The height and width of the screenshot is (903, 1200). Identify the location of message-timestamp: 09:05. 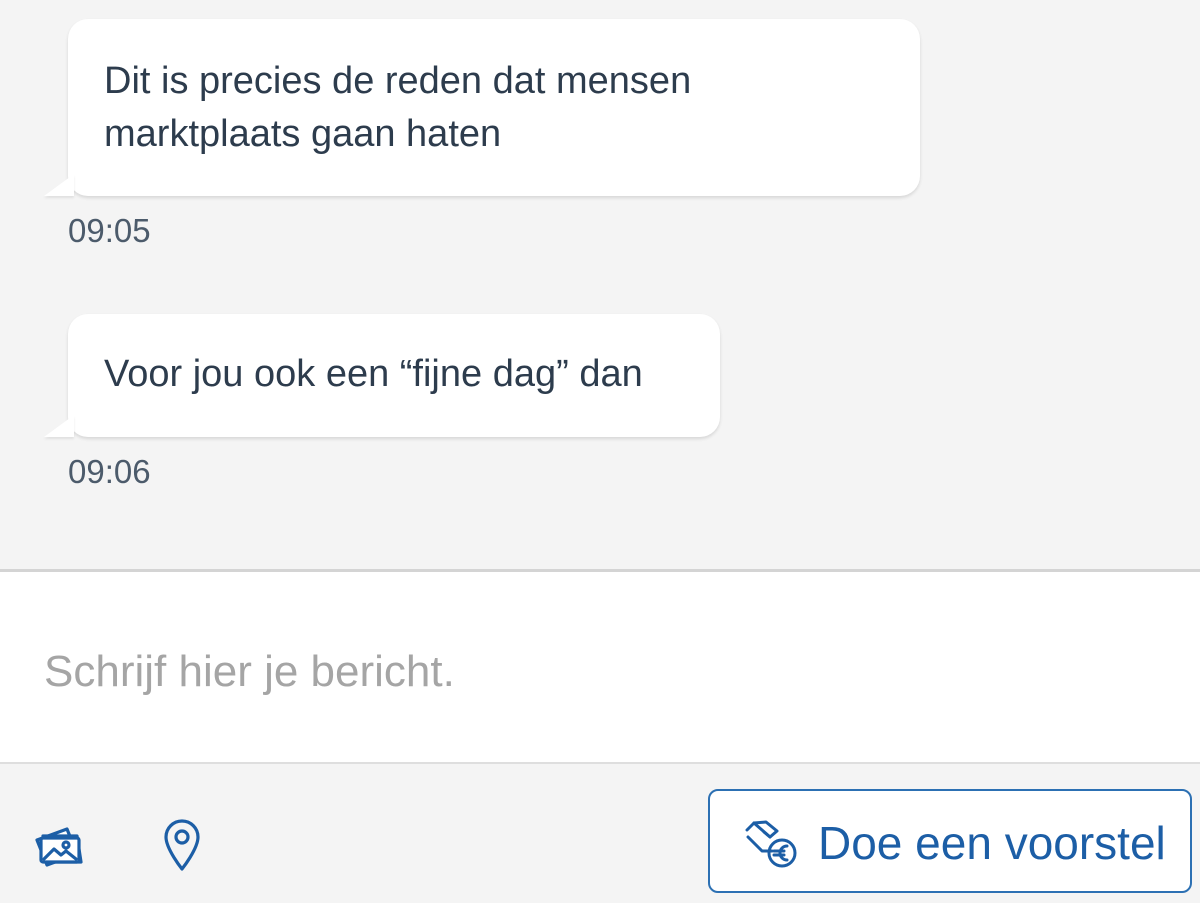
(109, 230).